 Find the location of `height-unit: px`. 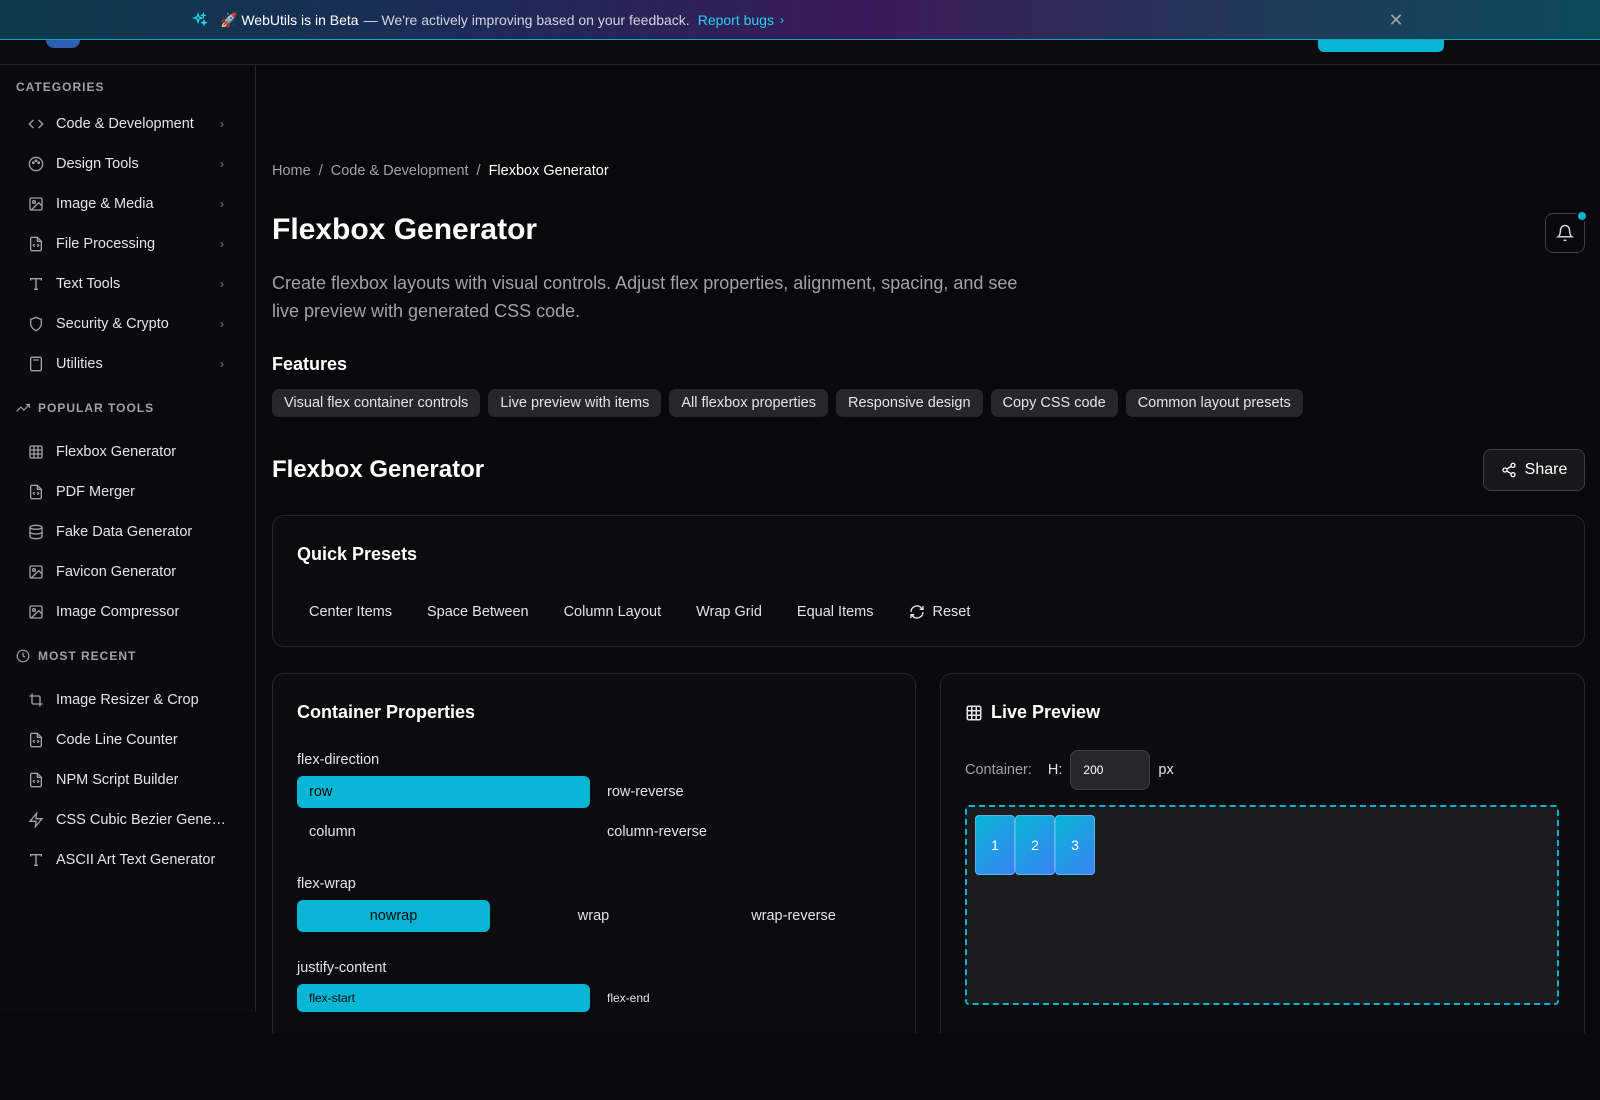

height-unit: px is located at coordinates (1166, 770).